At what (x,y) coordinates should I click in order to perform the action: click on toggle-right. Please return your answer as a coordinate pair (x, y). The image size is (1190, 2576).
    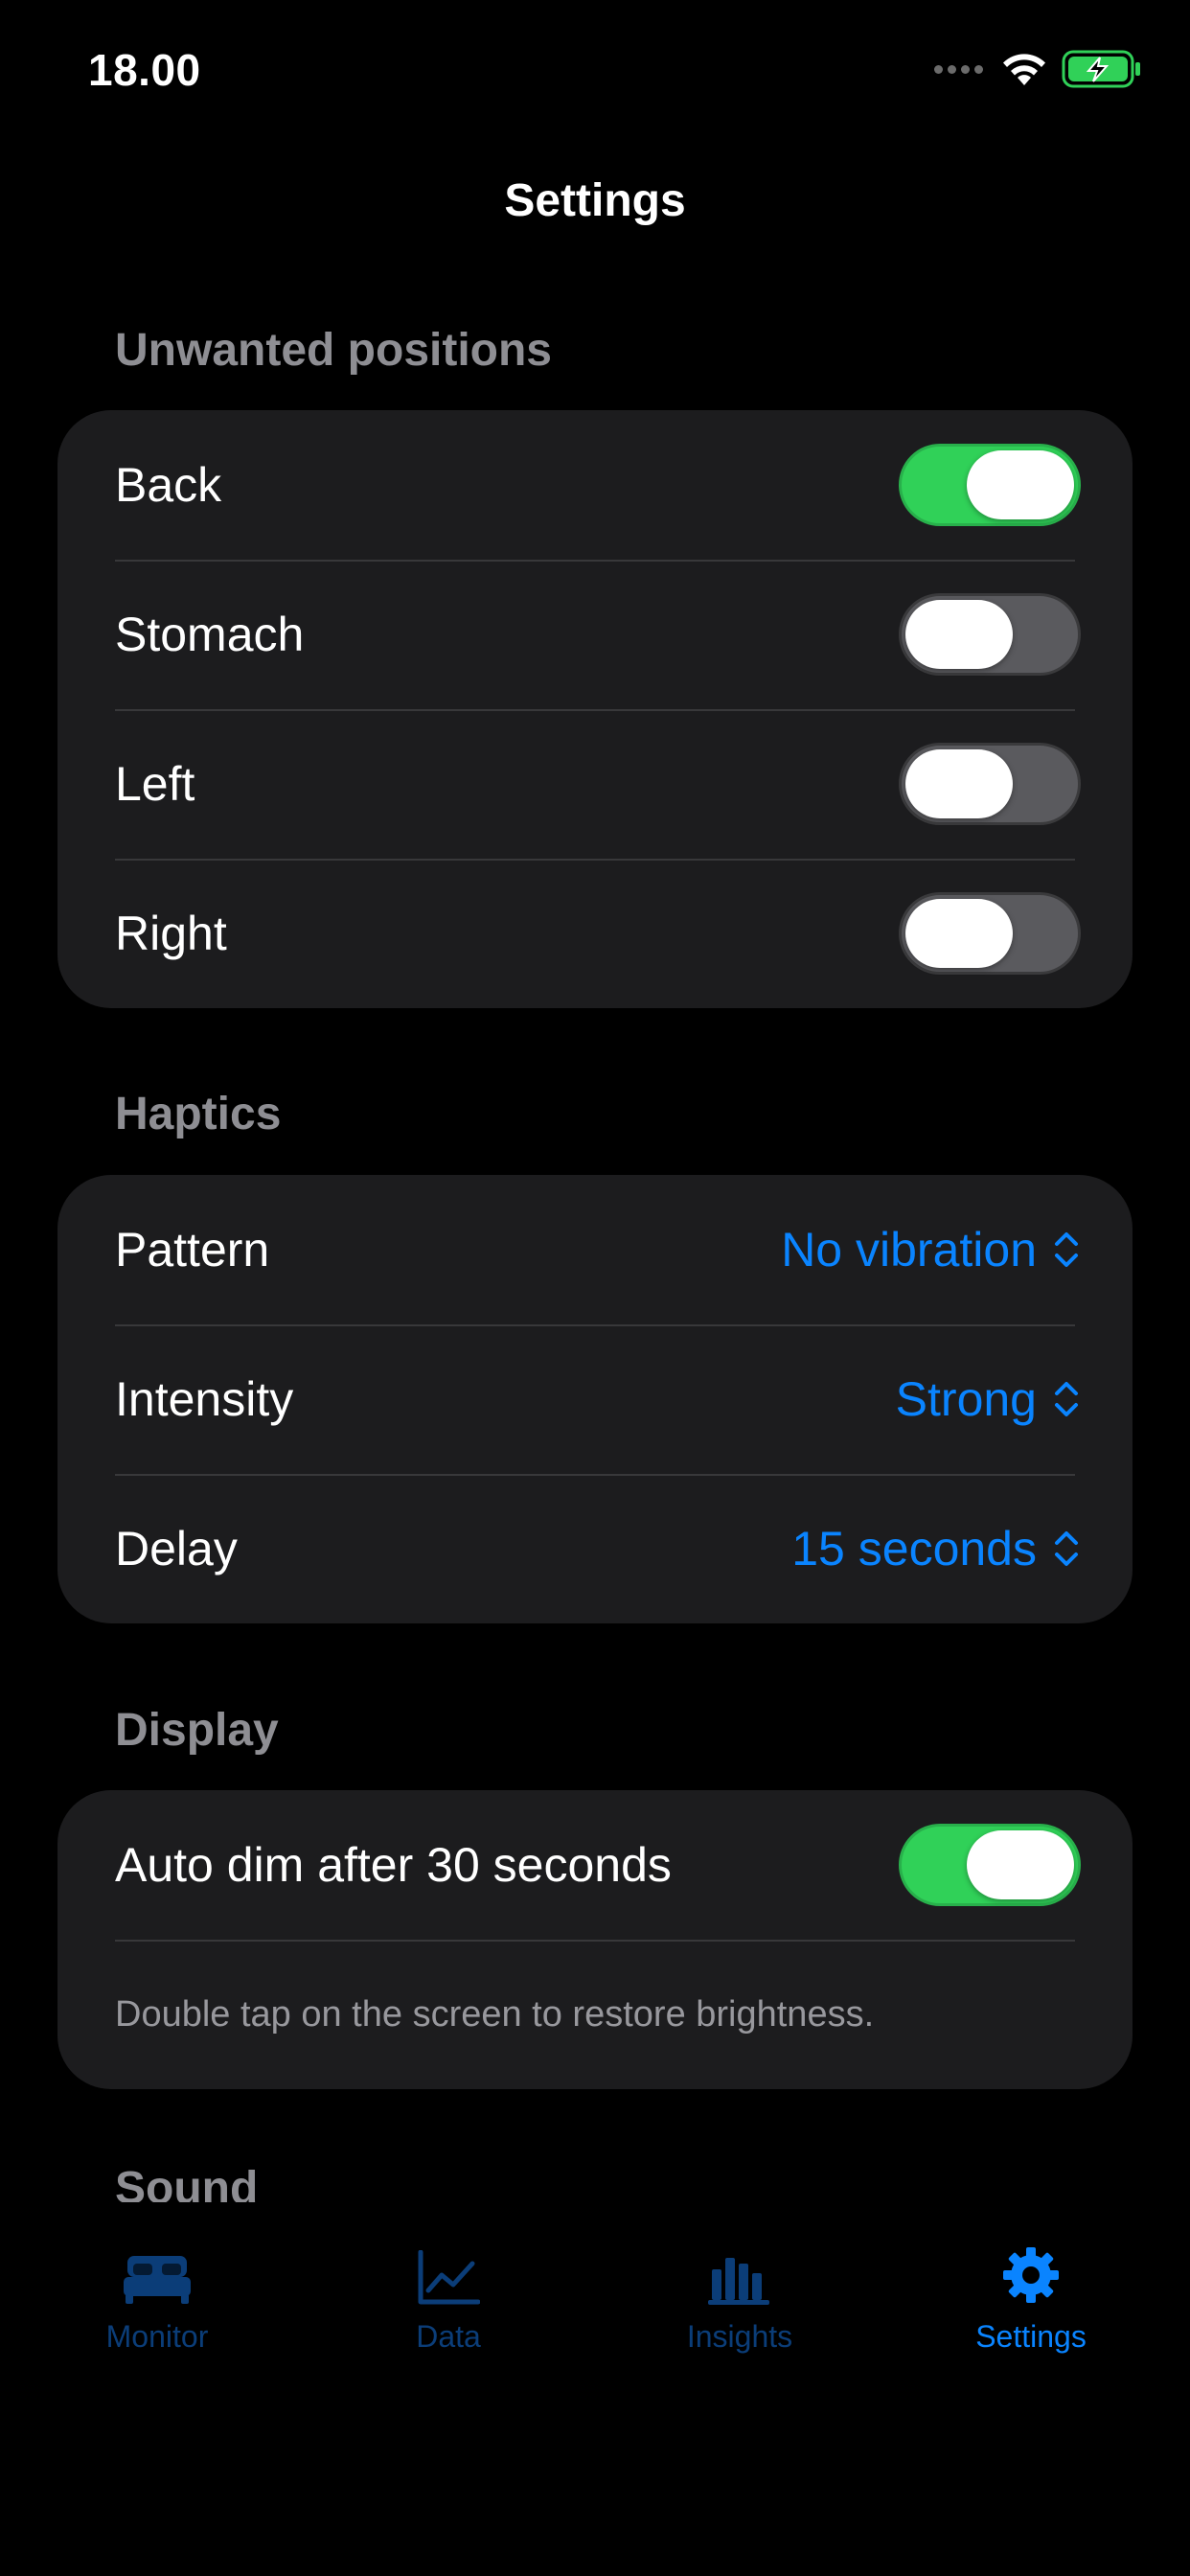
    Looking at the image, I should click on (990, 933).